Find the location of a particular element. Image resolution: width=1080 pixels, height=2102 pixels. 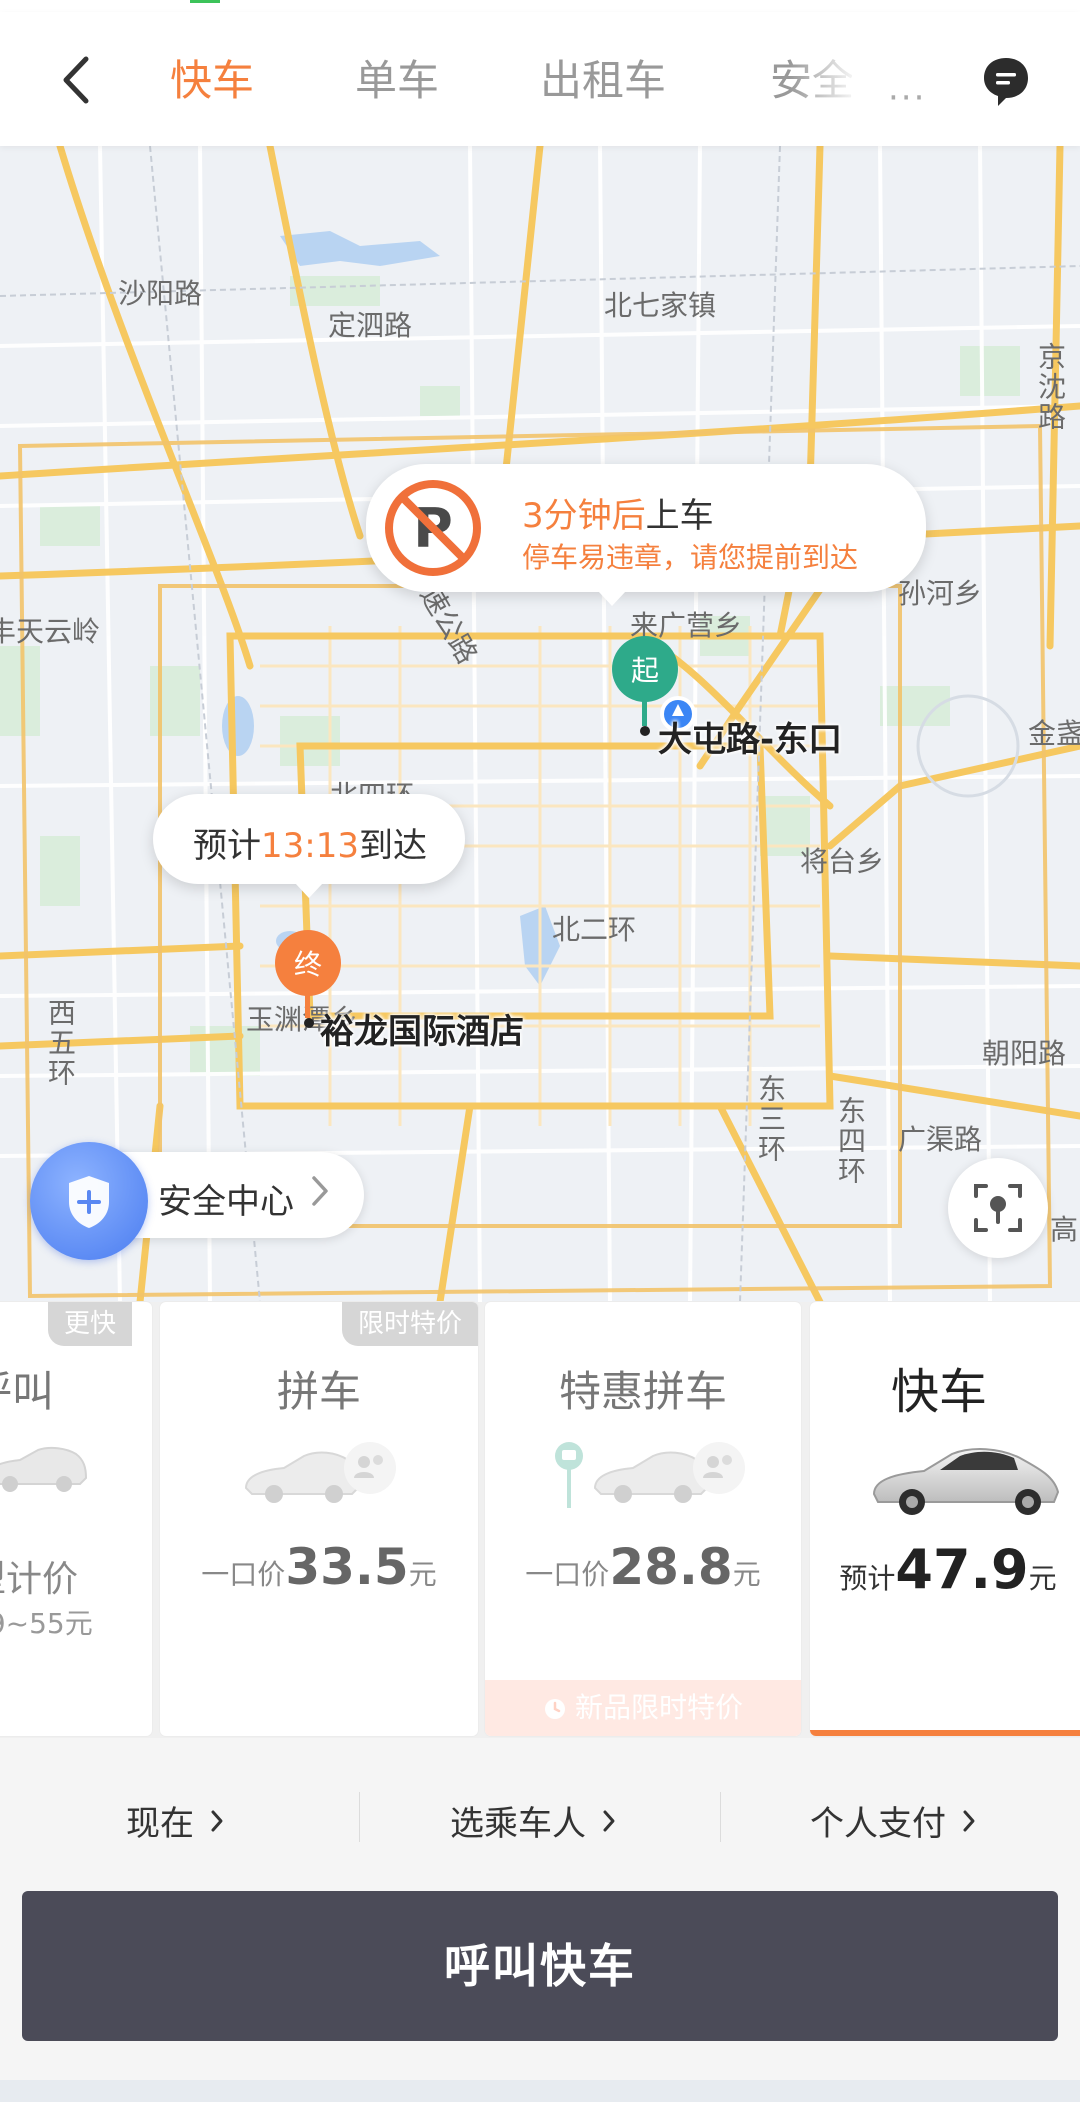

ride-card-discount-carpool: 特惠拼车 一口价28.8元 新品限时特价 is located at coordinates (643, 1519).